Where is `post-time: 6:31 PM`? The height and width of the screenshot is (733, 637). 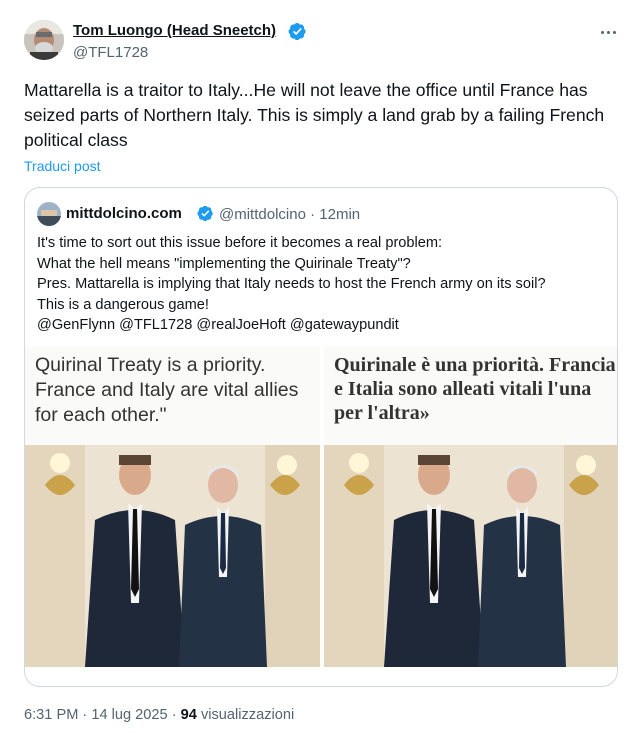 post-time: 6:31 PM is located at coordinates (51, 715).